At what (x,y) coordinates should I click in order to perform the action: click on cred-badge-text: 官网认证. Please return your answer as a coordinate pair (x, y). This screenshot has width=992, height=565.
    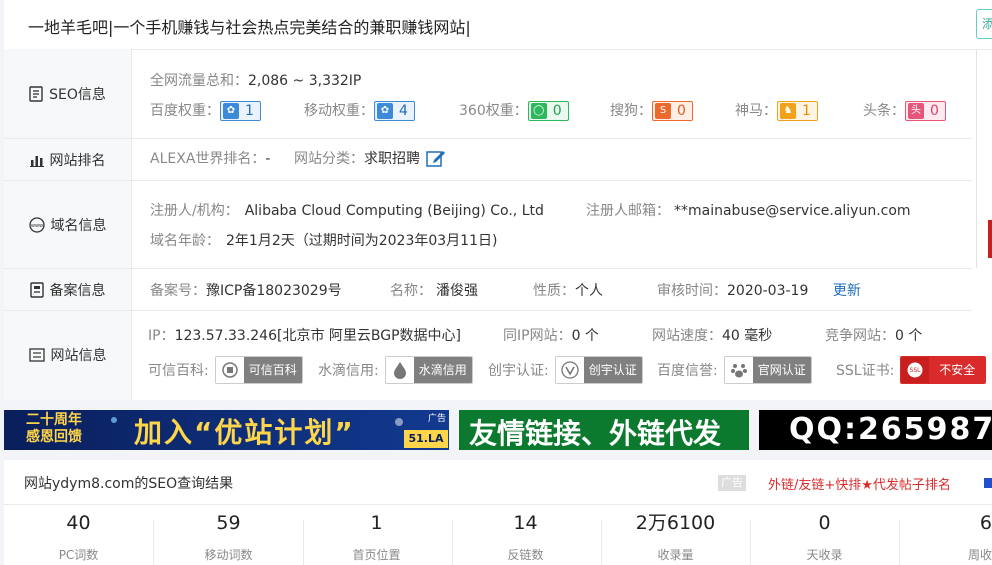
    Looking at the image, I should click on (781, 370).